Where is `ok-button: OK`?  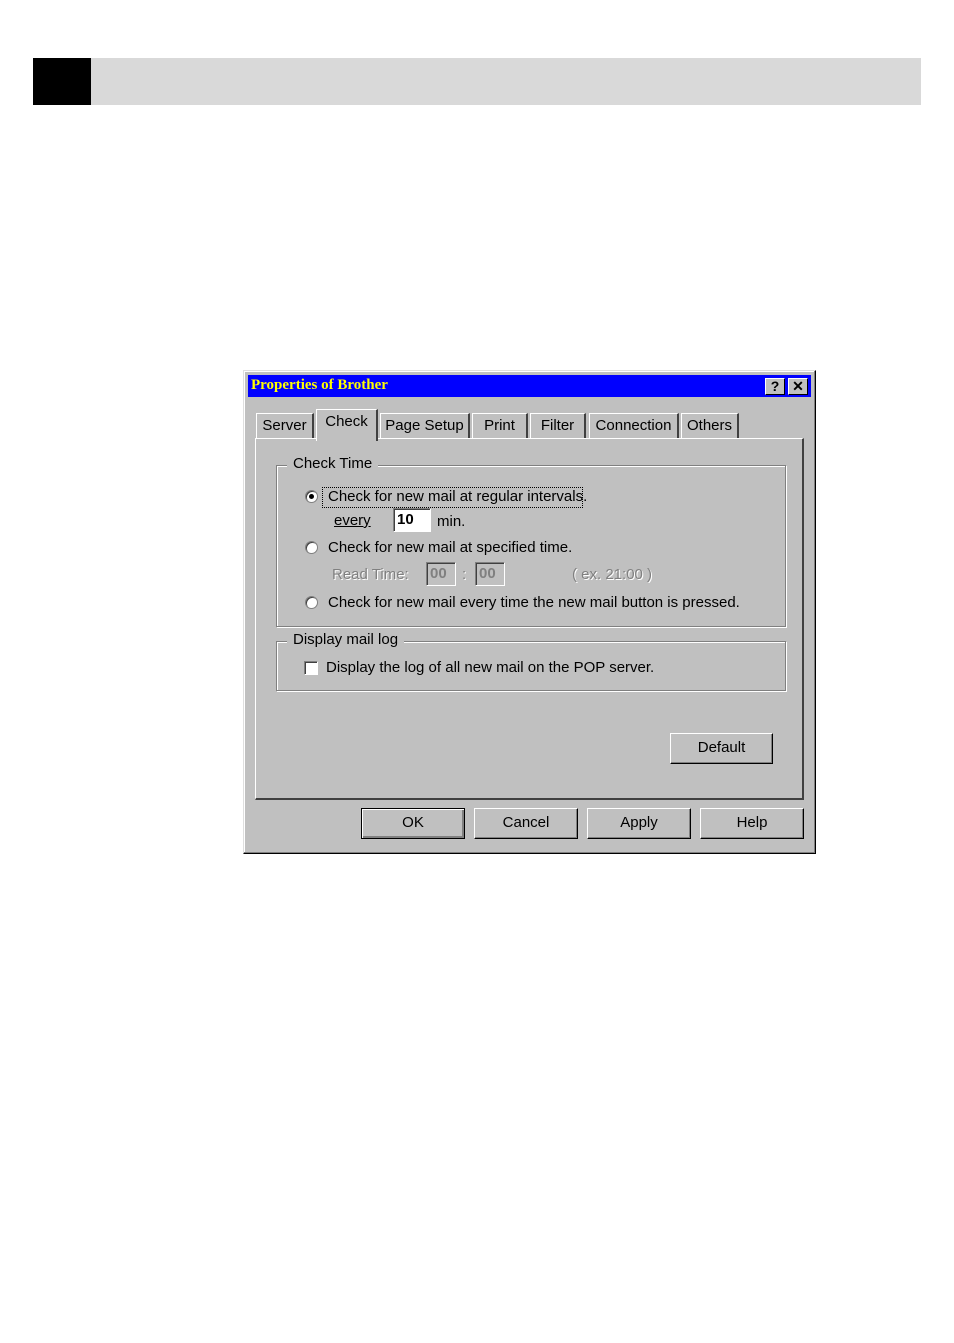
ok-button: OK is located at coordinates (413, 823).